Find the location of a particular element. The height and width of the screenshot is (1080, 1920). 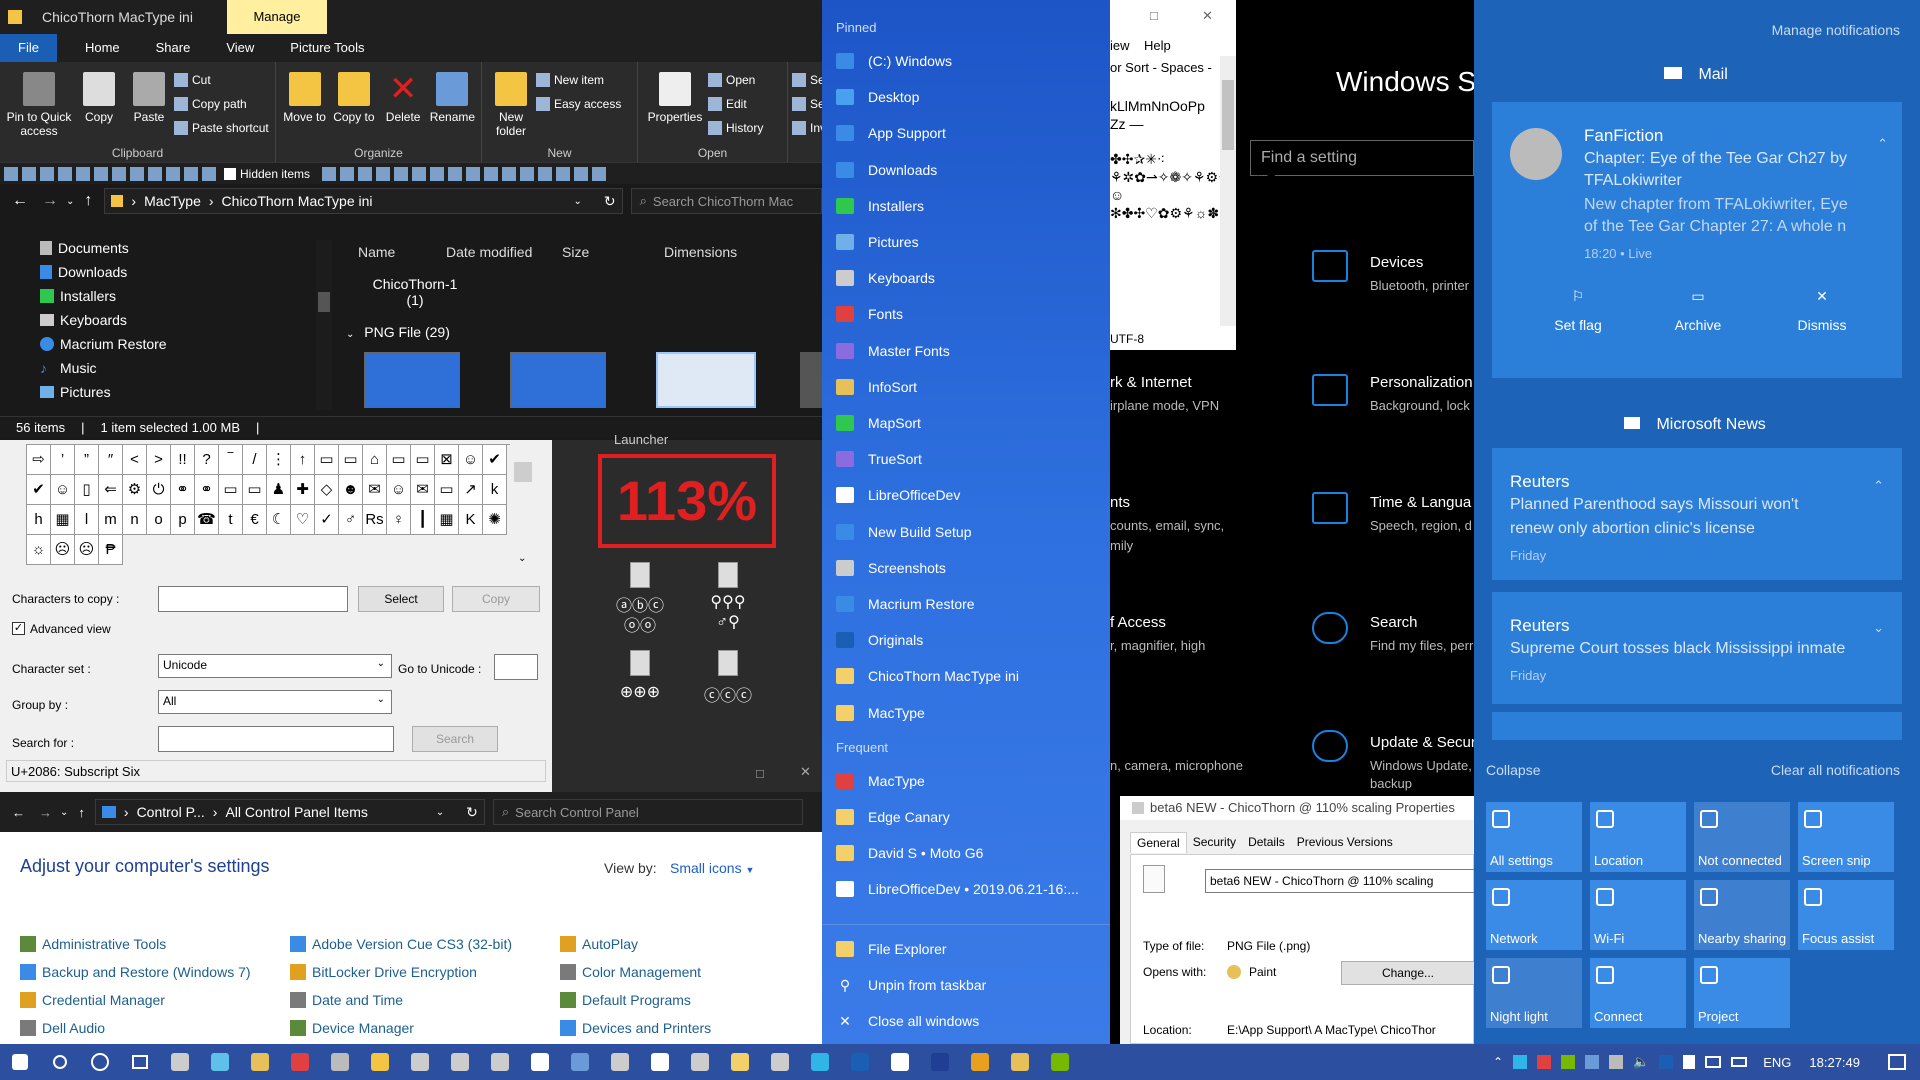

quick-action-tile: Location is located at coordinates (1638, 837).